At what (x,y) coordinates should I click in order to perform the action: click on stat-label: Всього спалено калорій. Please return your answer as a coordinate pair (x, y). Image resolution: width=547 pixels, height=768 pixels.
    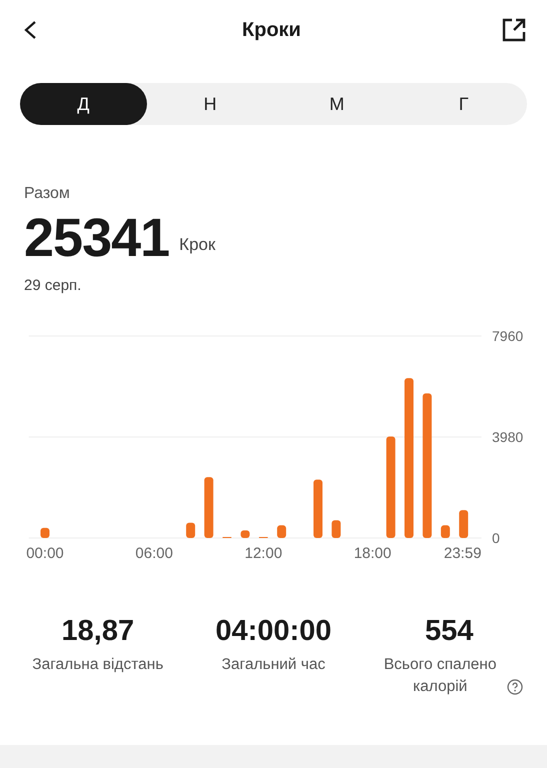
    Looking at the image, I should click on (440, 676).